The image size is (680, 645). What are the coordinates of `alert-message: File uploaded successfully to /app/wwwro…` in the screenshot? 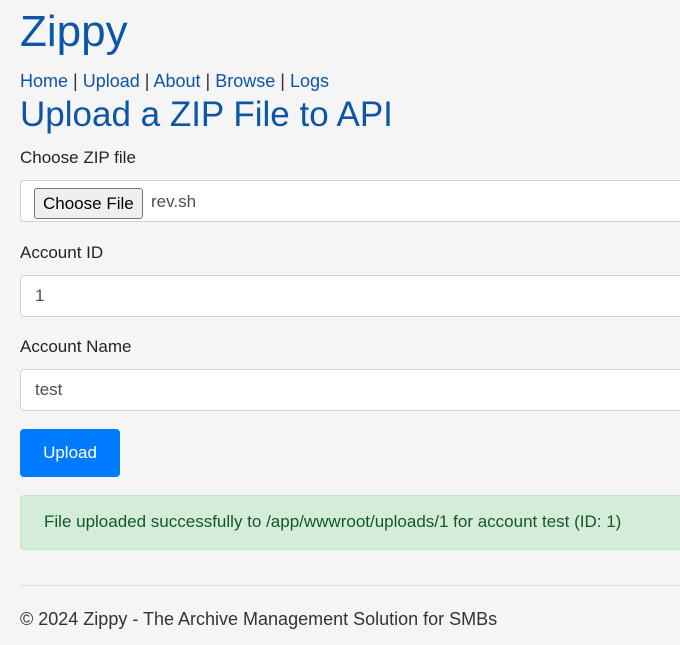 It's located at (333, 521).